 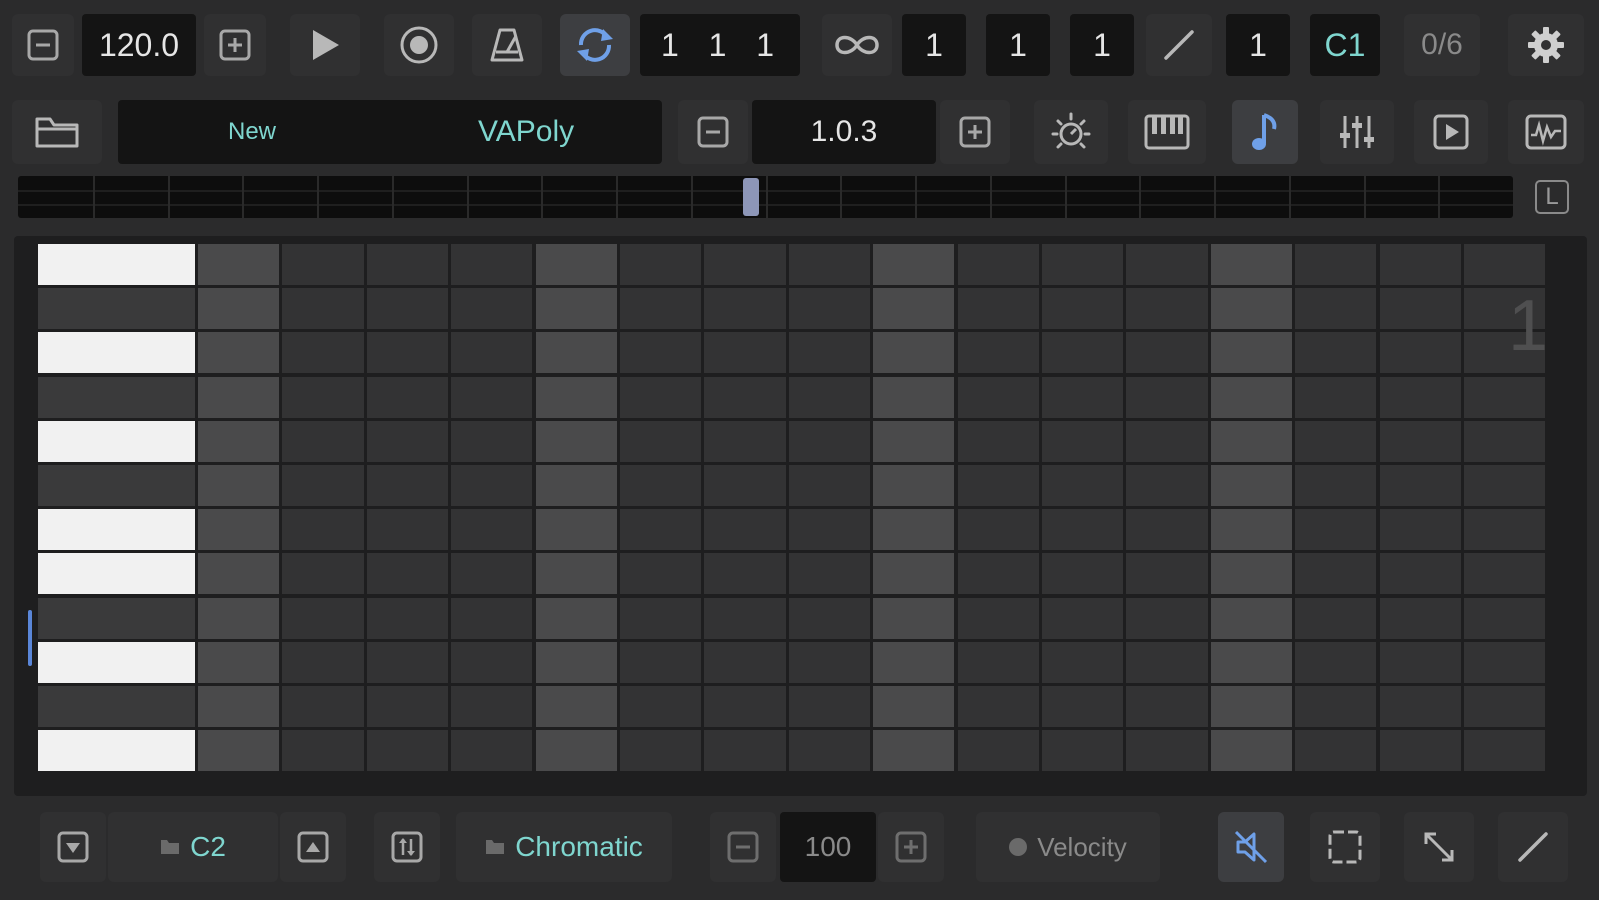 I want to click on preset-selector: New VAPoly, so click(x=390, y=132).